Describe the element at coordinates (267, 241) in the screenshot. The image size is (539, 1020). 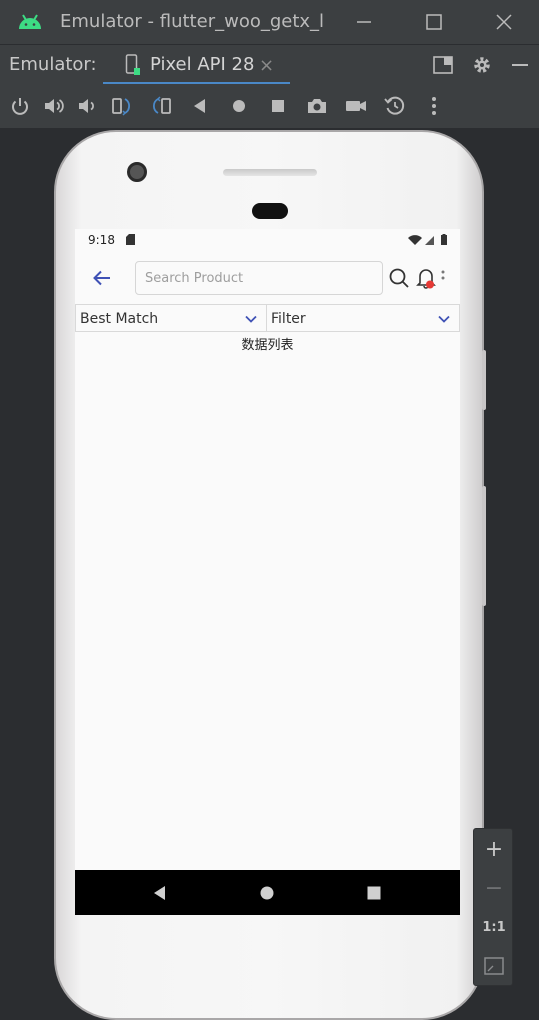
I see `android-status-bar: 9:18` at that location.